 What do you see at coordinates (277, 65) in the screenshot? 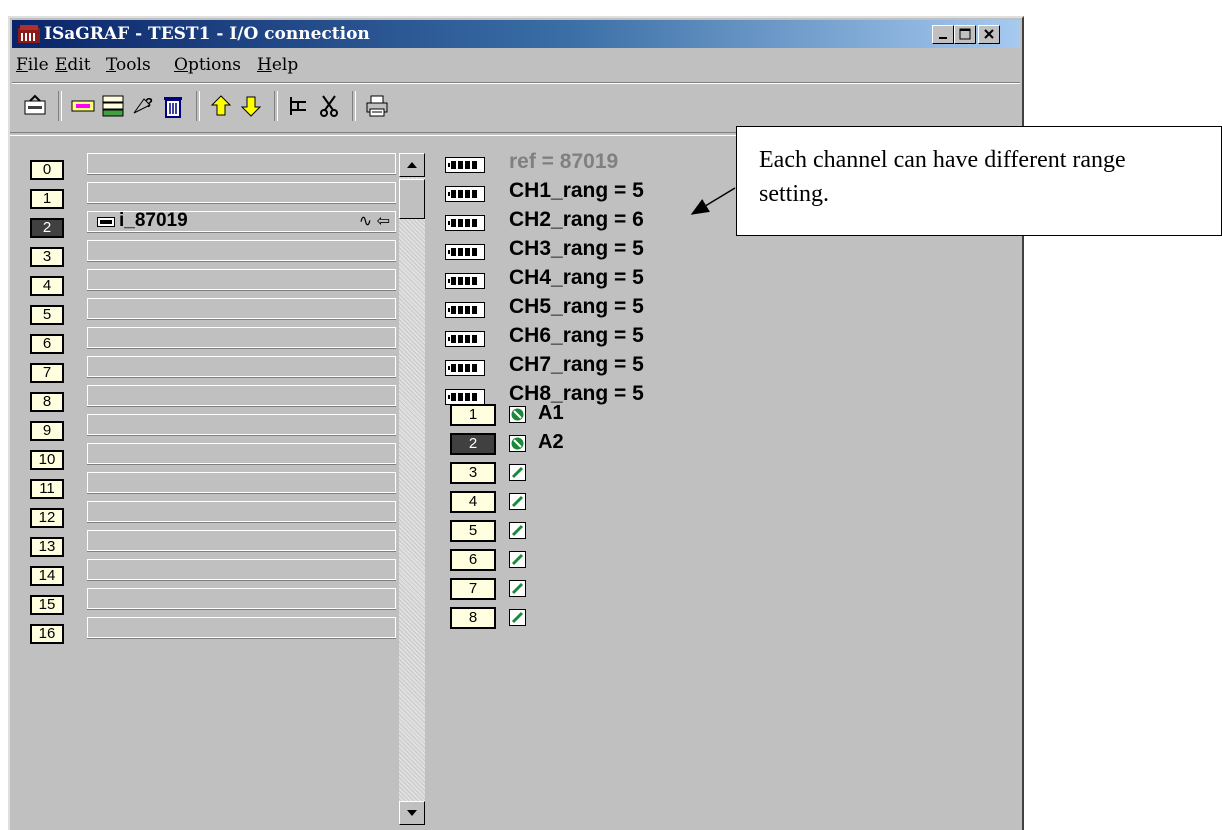
I see `menu-help: Help` at bounding box center [277, 65].